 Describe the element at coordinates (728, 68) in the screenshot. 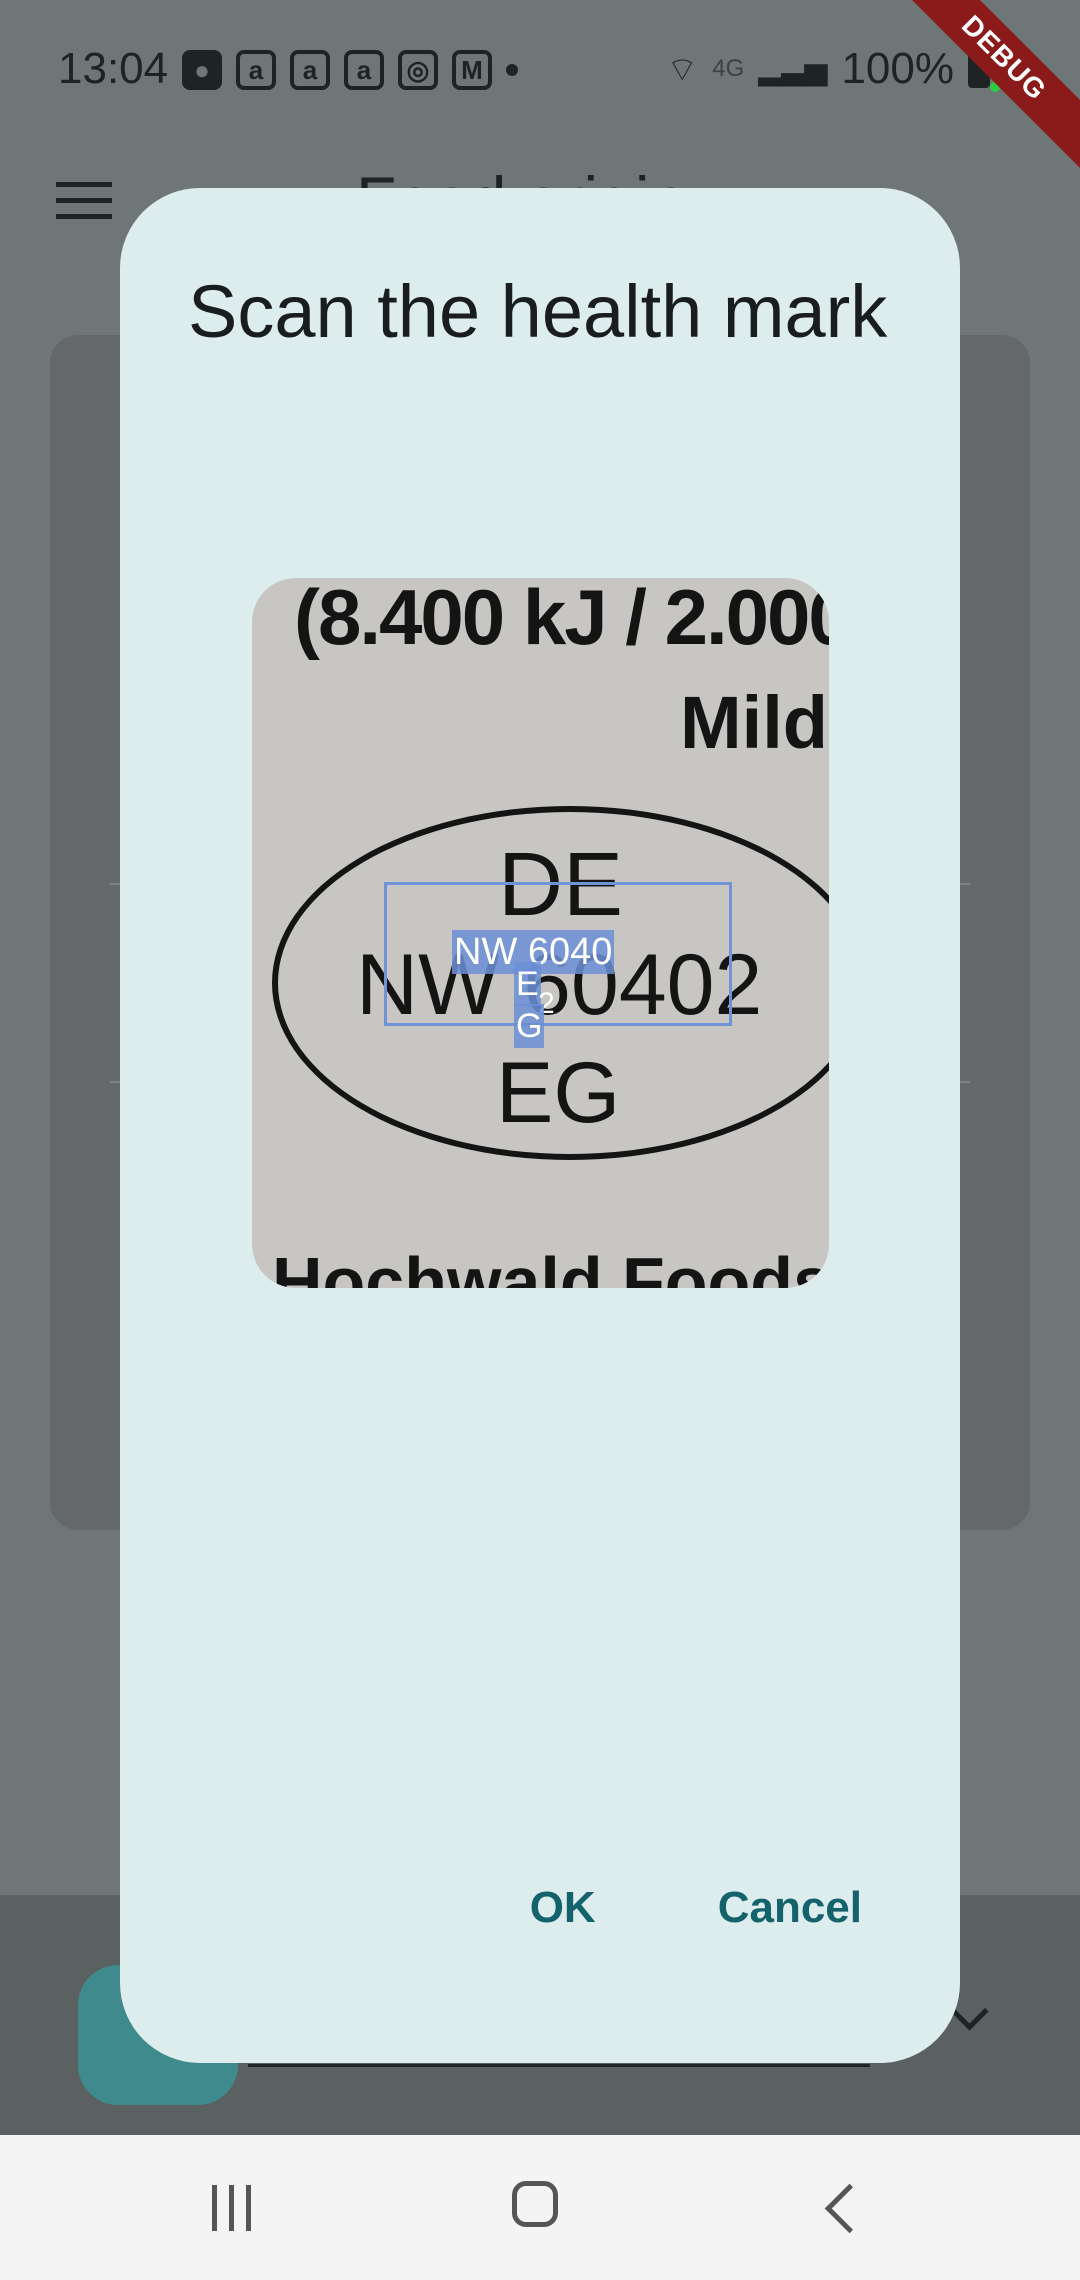

I see `network-type: 4G` at that location.